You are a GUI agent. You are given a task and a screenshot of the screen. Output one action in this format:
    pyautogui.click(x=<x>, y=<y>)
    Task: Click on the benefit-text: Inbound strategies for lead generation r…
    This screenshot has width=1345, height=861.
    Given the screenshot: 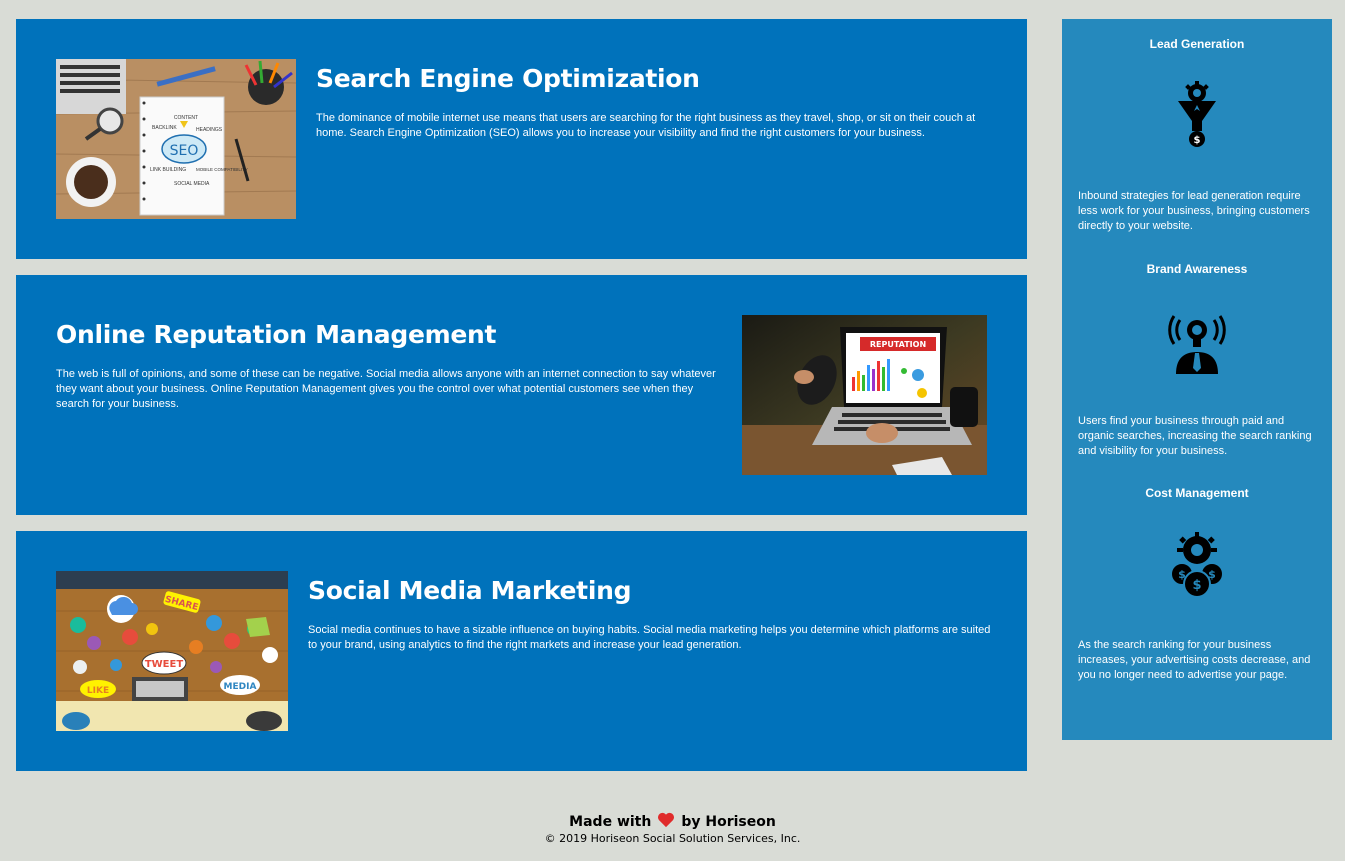 What is the action you would take?
    pyautogui.click(x=1194, y=211)
    